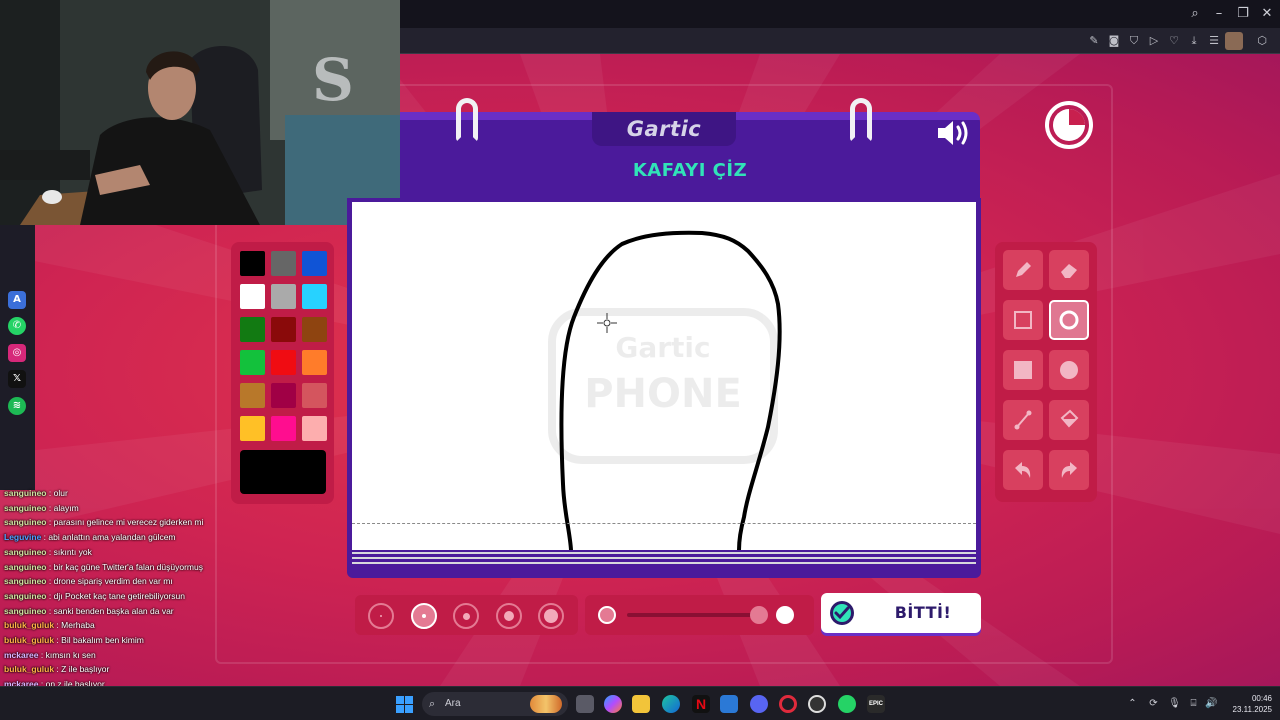  Describe the element at coordinates (1153, 703) in the screenshot. I see `sync-icon: ⟳` at that location.